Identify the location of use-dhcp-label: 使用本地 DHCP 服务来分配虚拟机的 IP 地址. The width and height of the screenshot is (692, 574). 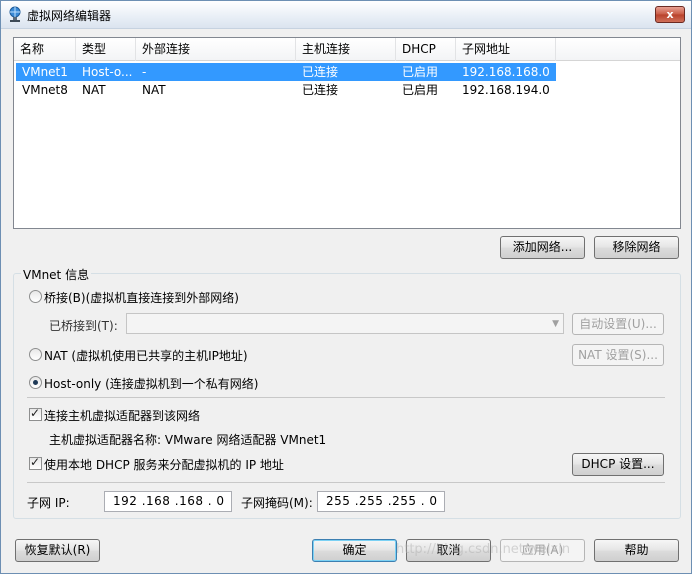
(164, 465).